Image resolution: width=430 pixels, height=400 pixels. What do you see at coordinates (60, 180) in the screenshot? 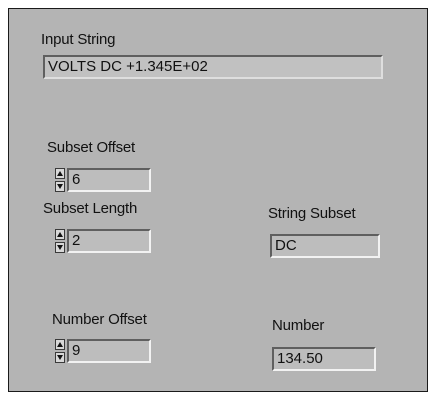
I see `subset-offset-stepper` at bounding box center [60, 180].